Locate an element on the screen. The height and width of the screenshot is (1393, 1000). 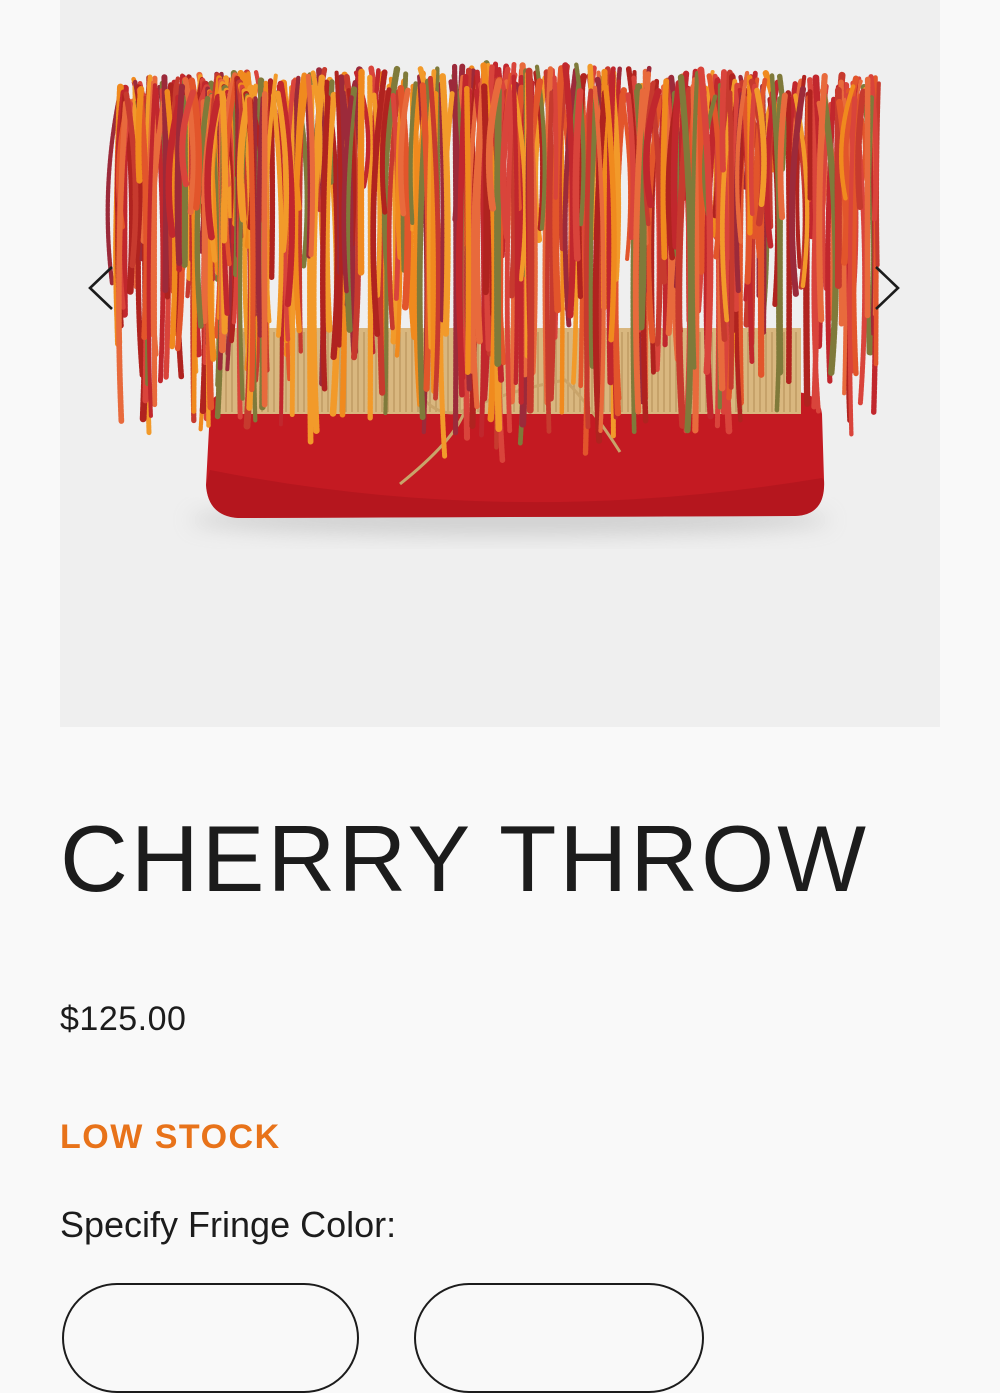
chevron-left-icon is located at coordinates (100, 288).